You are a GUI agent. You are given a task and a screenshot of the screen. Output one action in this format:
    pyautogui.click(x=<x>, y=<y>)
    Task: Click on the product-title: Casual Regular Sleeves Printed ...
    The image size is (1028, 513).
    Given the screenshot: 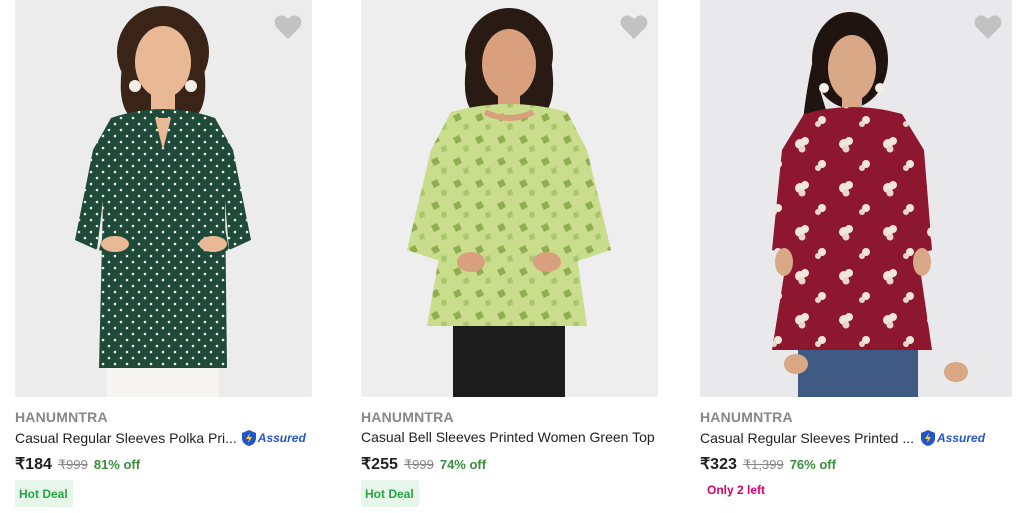 What is the action you would take?
    pyautogui.click(x=807, y=438)
    